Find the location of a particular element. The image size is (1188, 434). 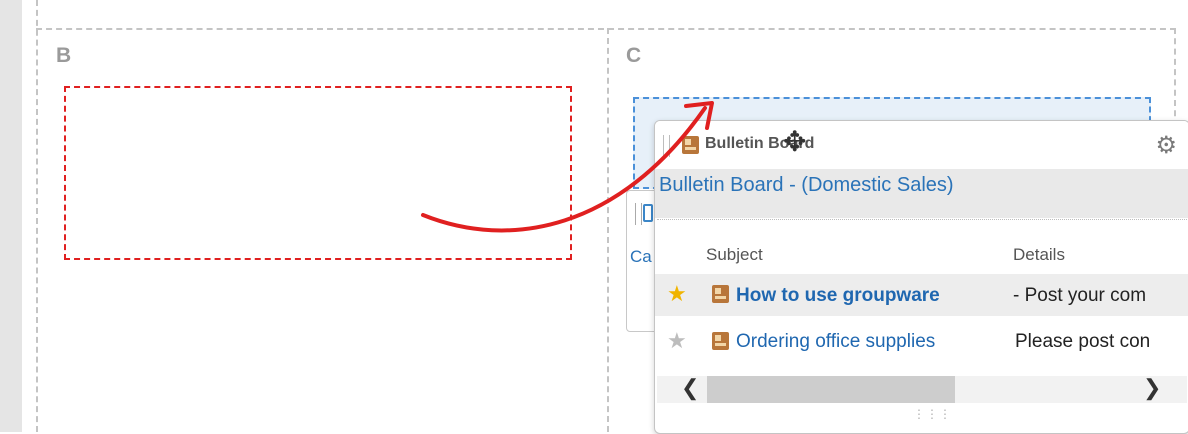

widget-header: Bulletin Board ✥ ⚙ is located at coordinates (921, 145).